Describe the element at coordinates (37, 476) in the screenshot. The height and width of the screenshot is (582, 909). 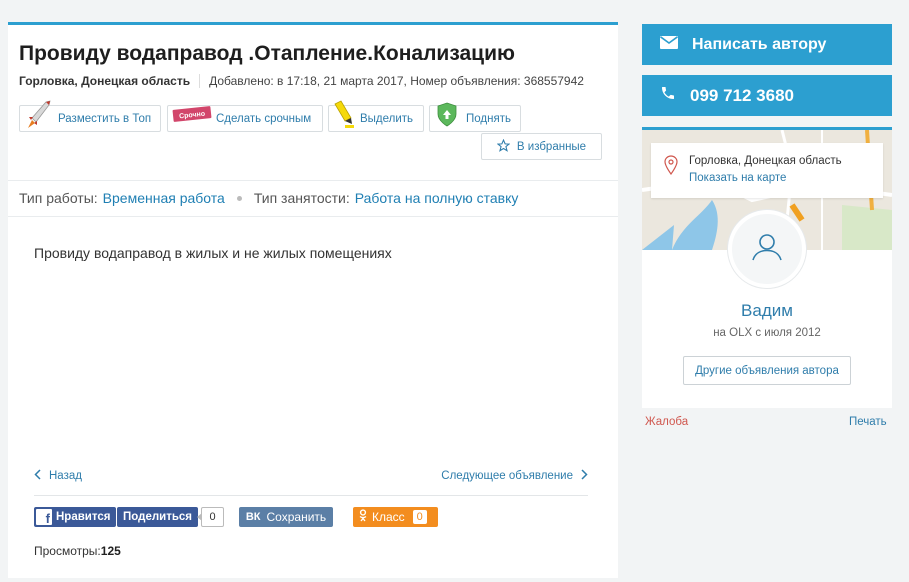
I see `chevron-left-icon` at that location.